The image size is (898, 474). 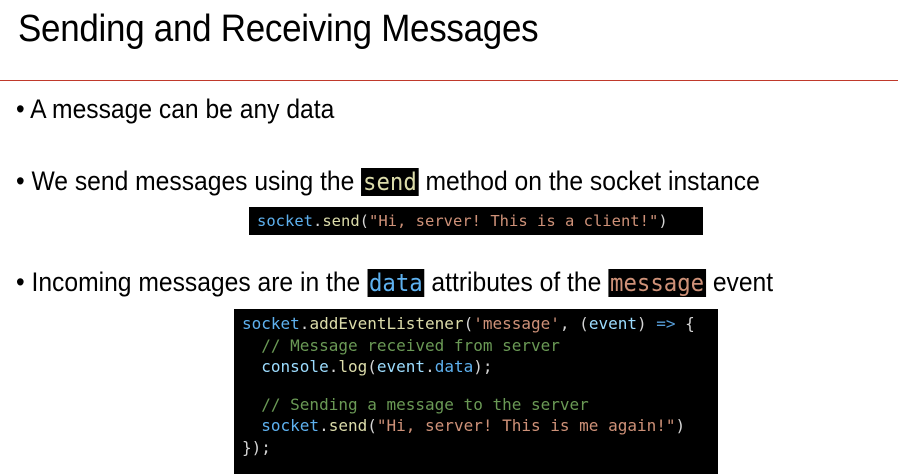 I want to click on inline-code-send: send, so click(x=390, y=182).